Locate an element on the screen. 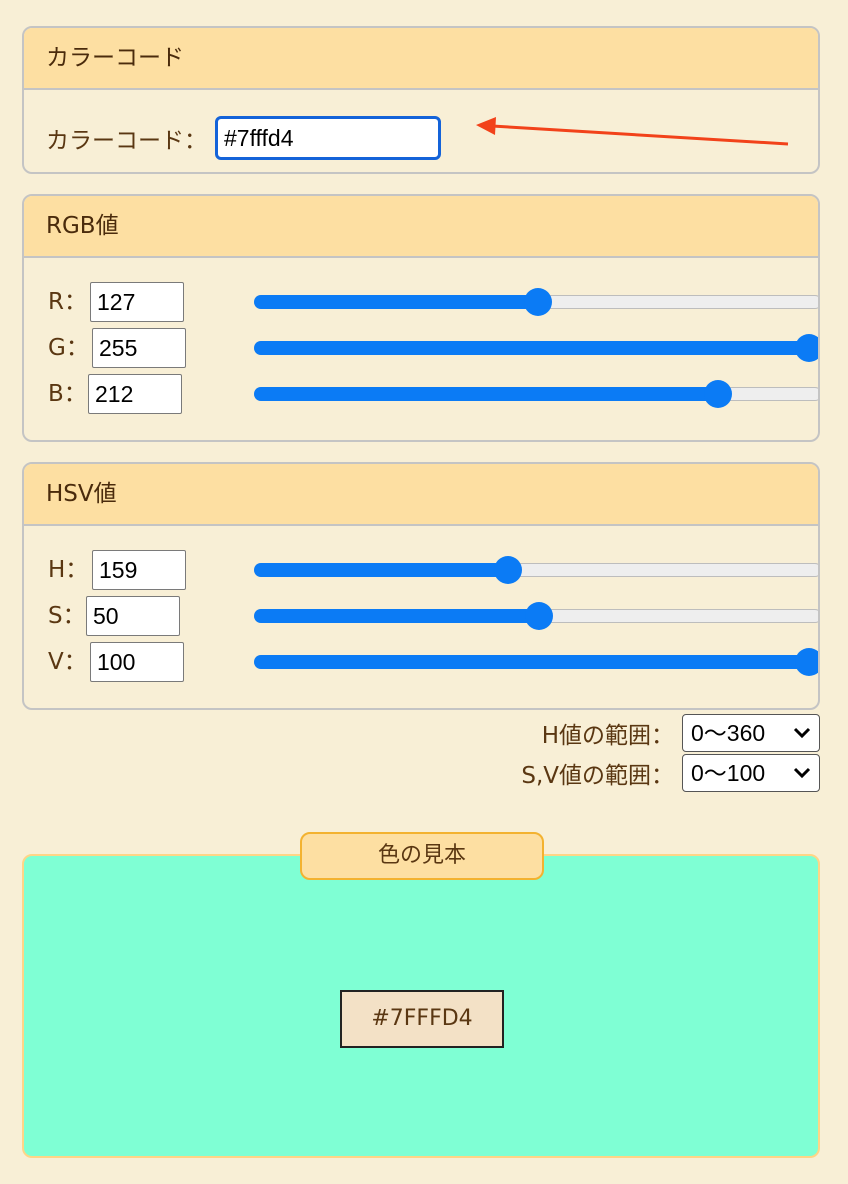 The width and height of the screenshot is (848, 1184). r-slider-thumb is located at coordinates (537, 302).